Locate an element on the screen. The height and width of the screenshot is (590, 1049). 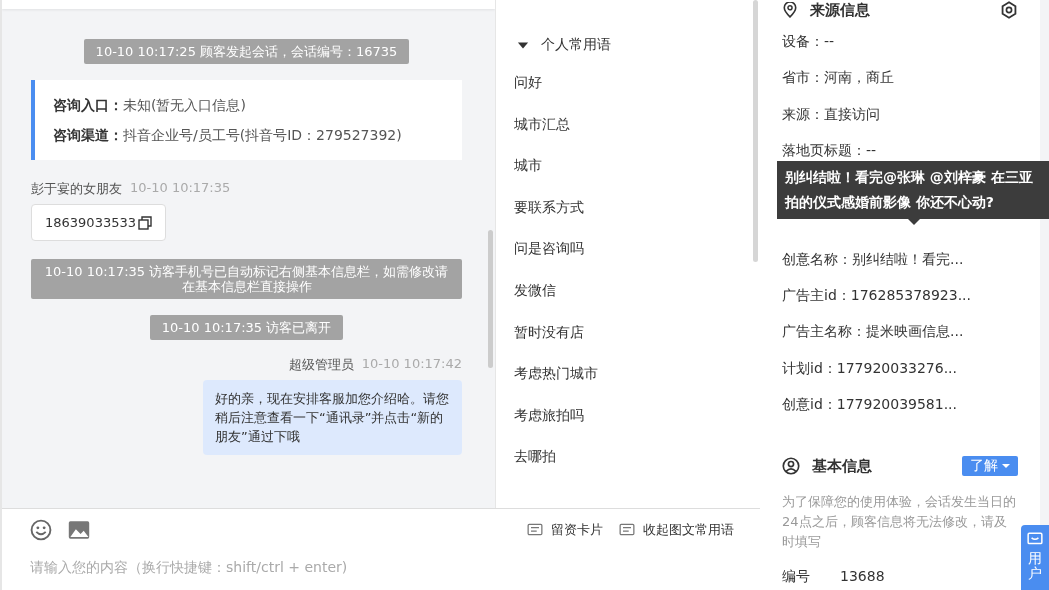
phrase-item: 问好 is located at coordinates (628, 83).